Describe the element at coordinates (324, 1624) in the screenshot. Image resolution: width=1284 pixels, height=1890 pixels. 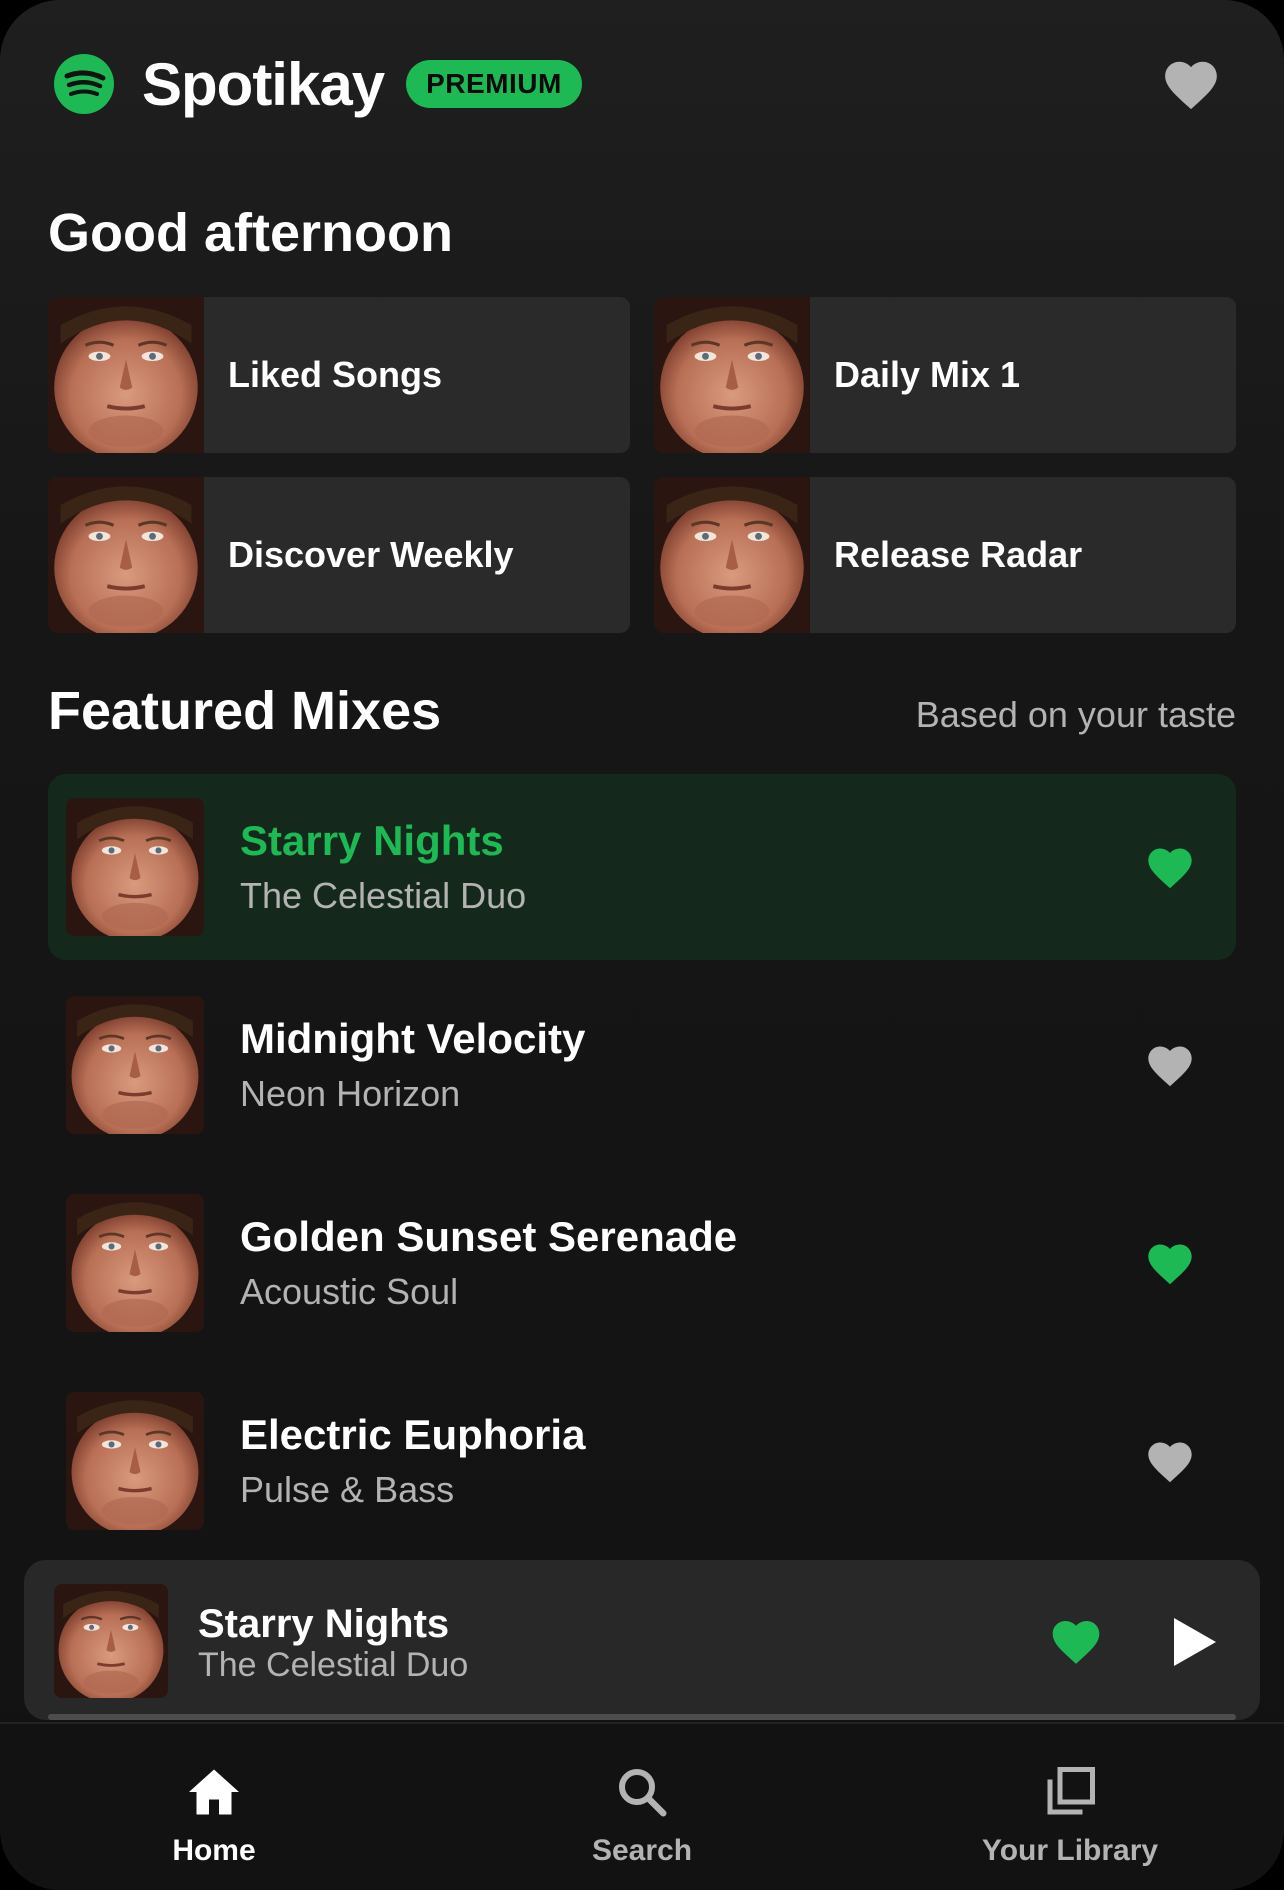
I see `now-playing-title: Starry Nights` at that location.